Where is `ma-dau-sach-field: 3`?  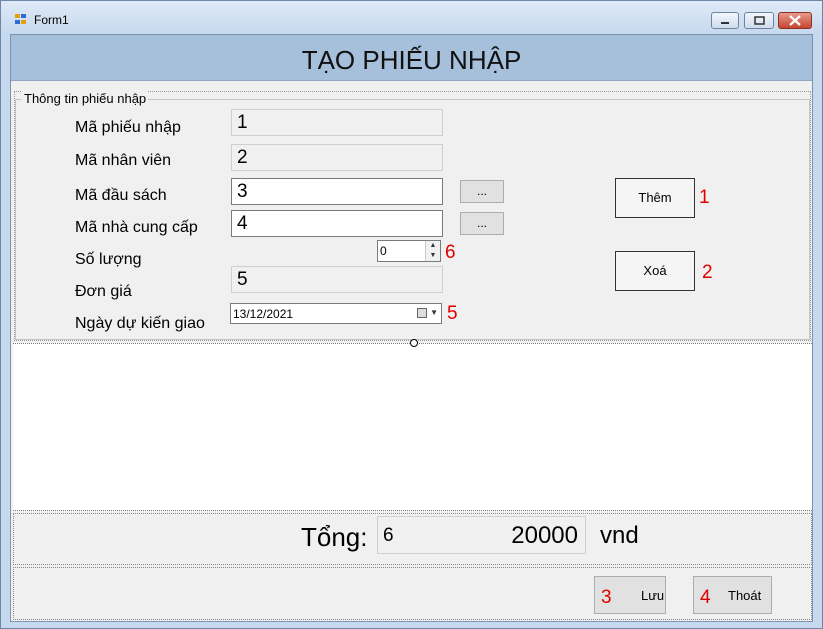 ma-dau-sach-field: 3 is located at coordinates (337, 191).